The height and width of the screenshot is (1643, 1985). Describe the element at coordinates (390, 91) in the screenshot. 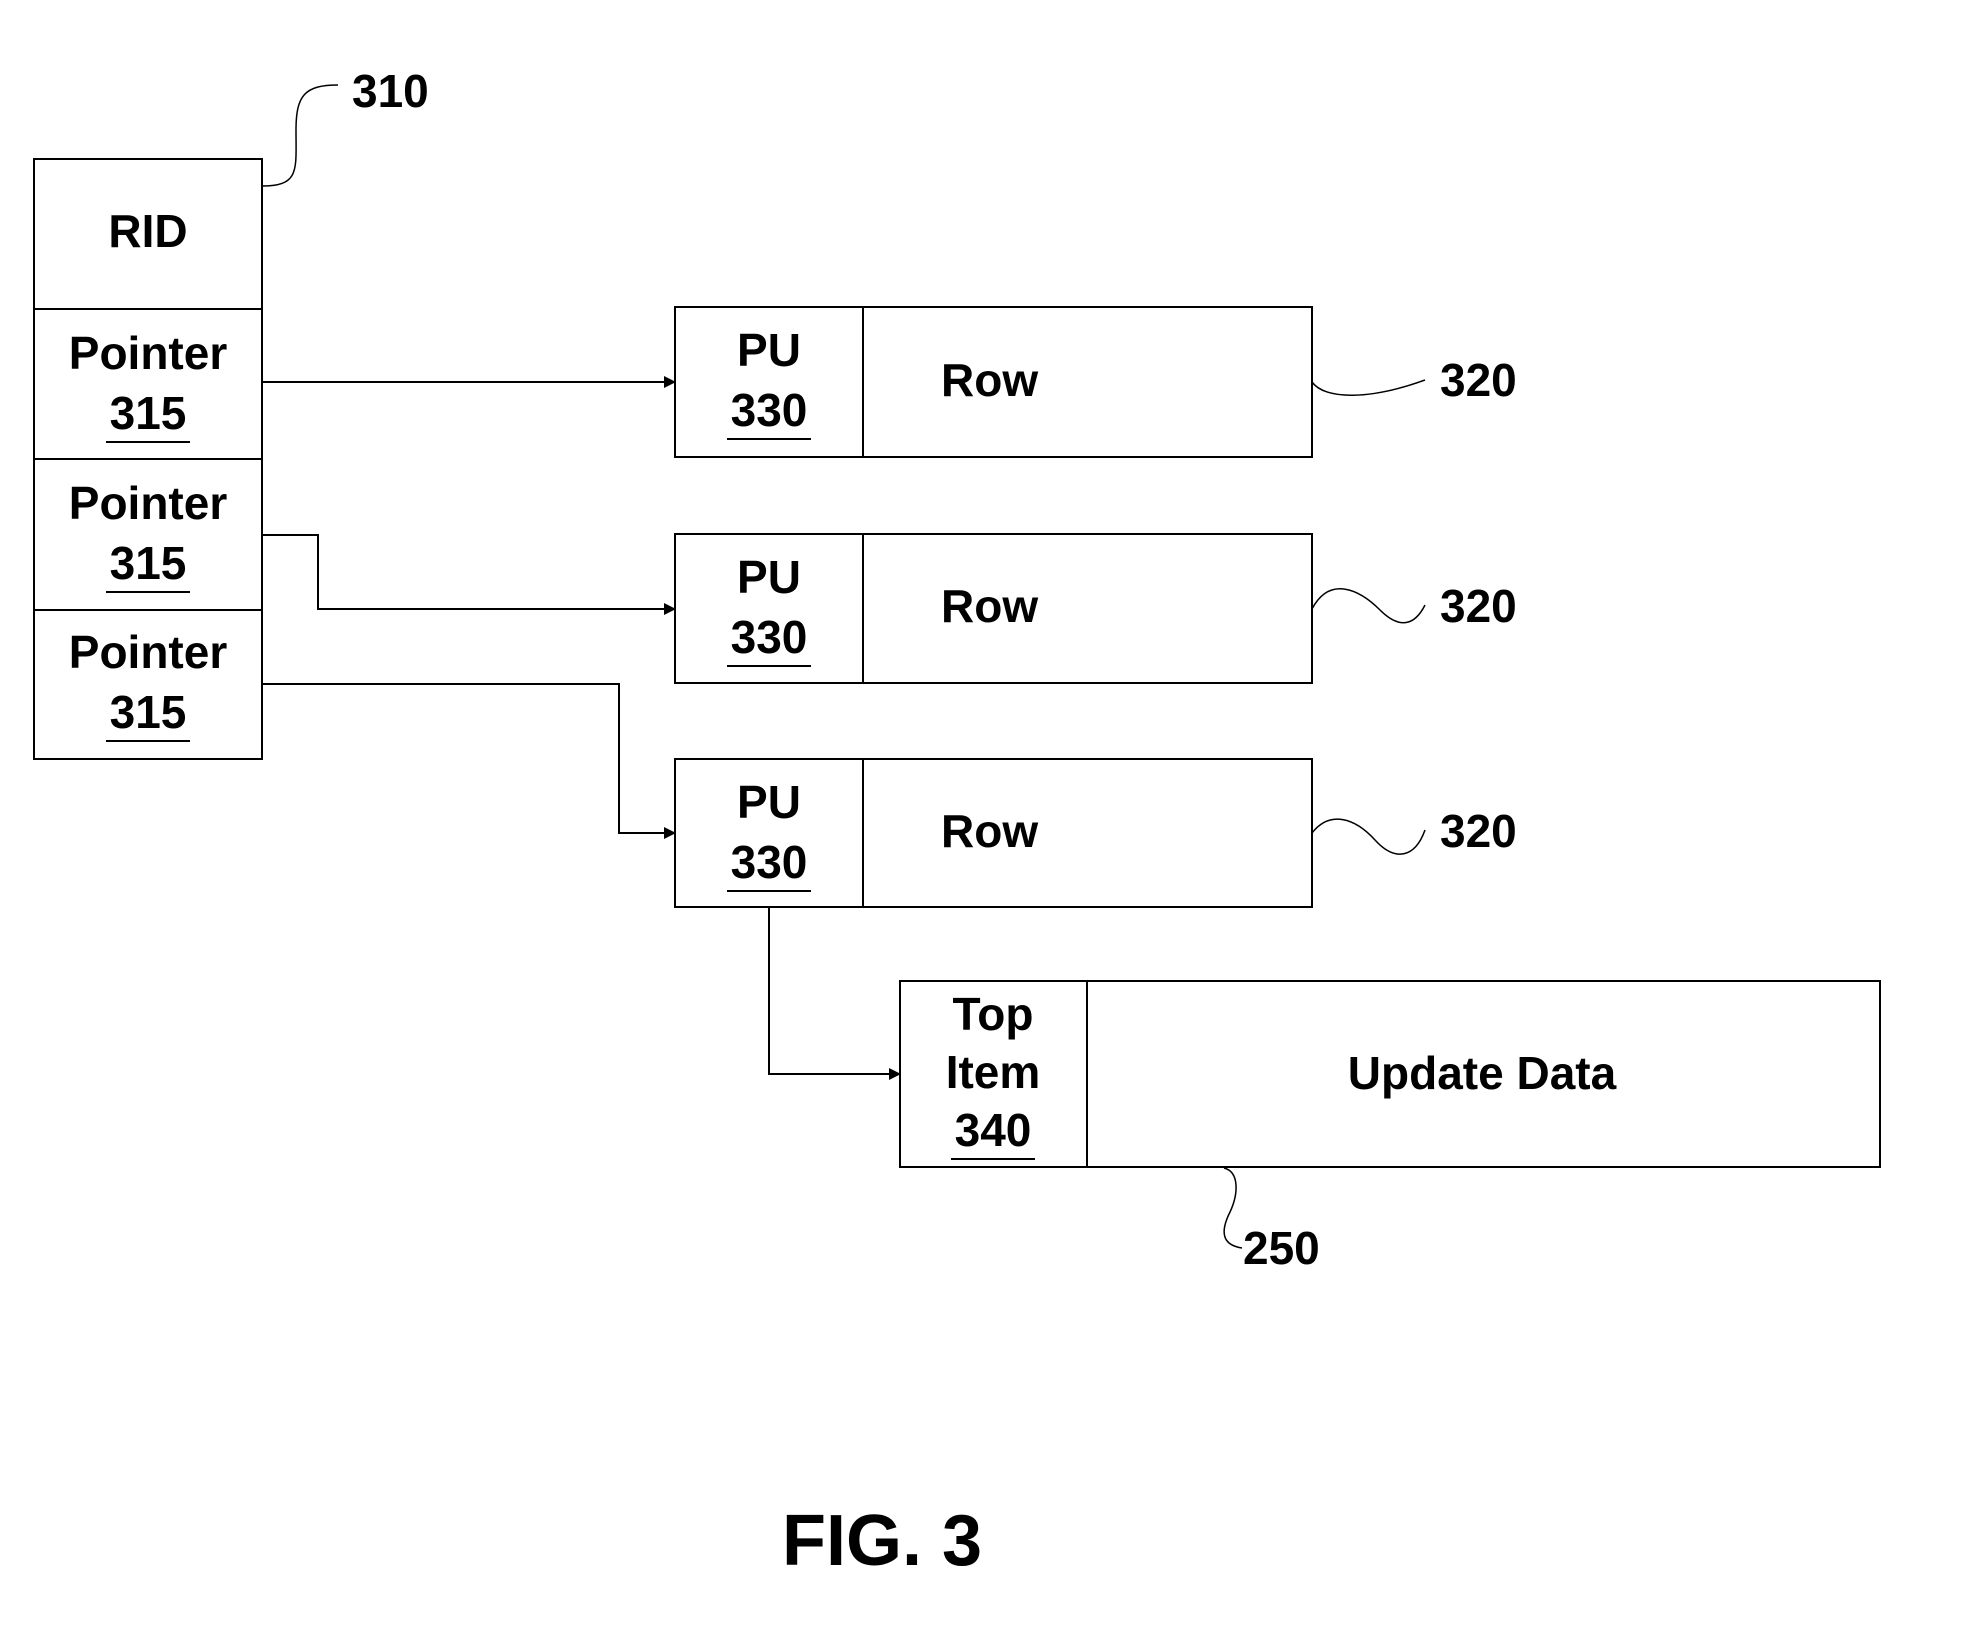

I see `ref-label-310: 310` at that location.